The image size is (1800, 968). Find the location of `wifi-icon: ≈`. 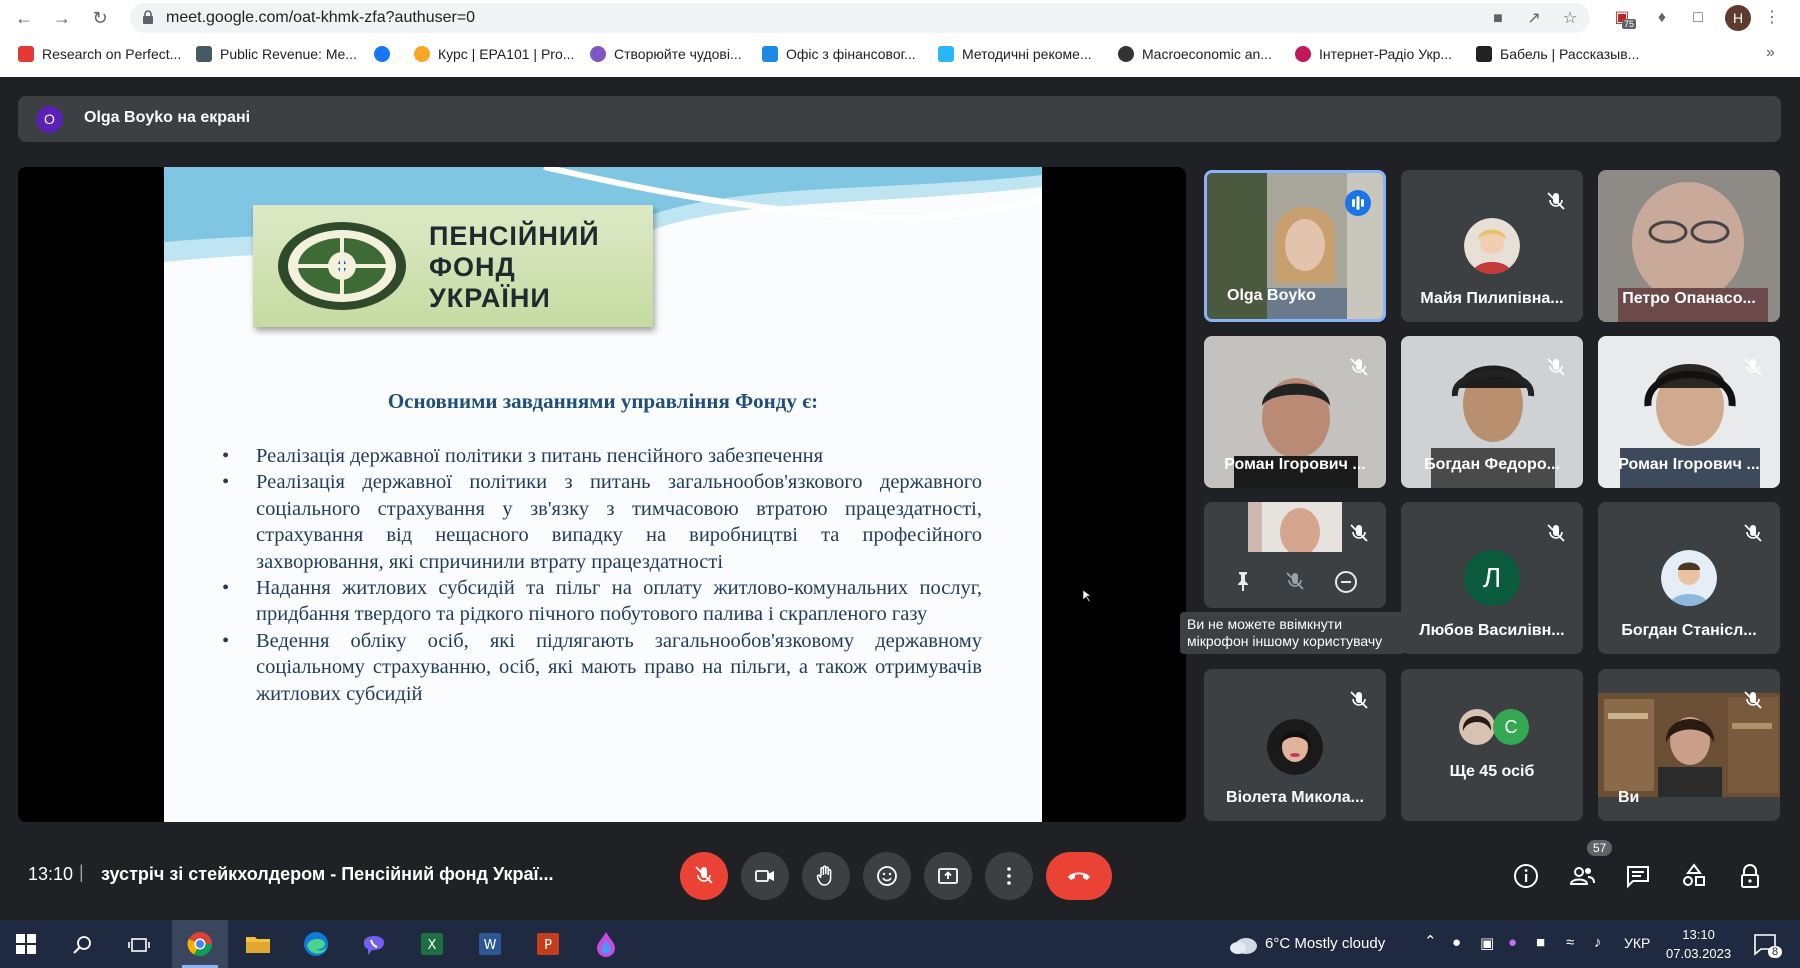

wifi-icon: ≈ is located at coordinates (1570, 942).